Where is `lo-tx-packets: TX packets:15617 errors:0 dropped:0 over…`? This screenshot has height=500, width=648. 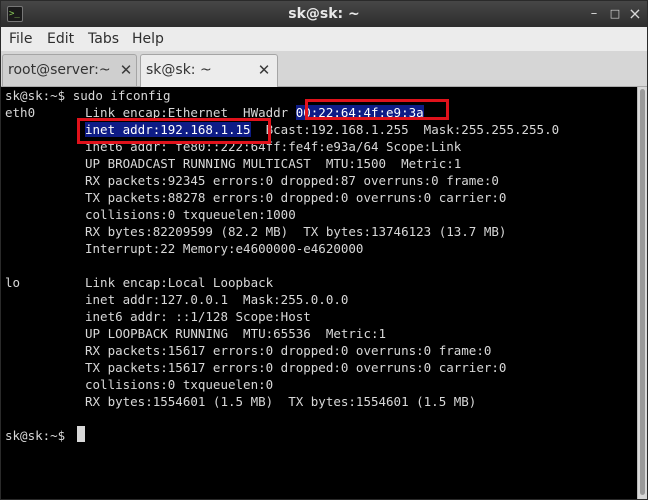 lo-tx-packets: TX packets:15617 errors:0 dropped:0 over… is located at coordinates (296, 367).